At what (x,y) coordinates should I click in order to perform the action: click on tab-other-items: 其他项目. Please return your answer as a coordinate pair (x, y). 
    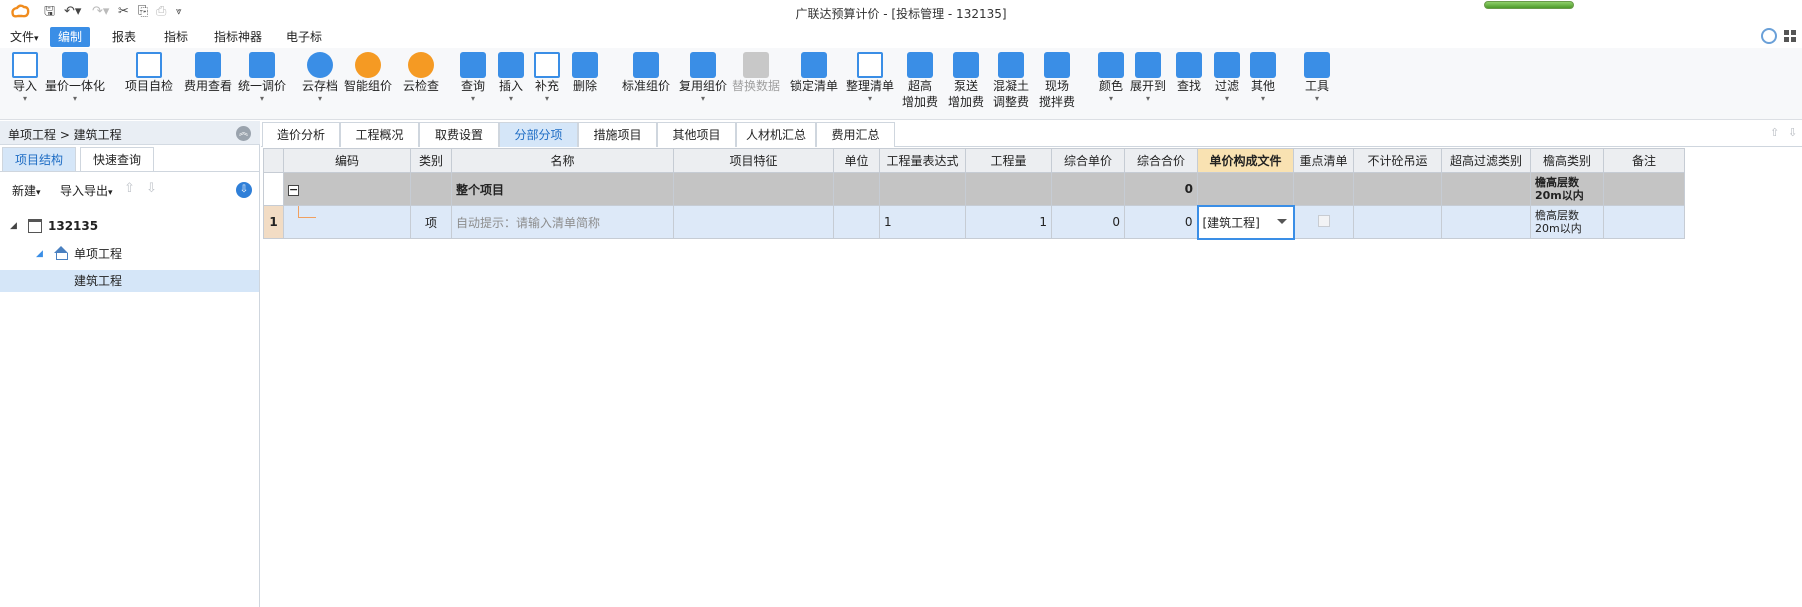
    Looking at the image, I should click on (696, 134).